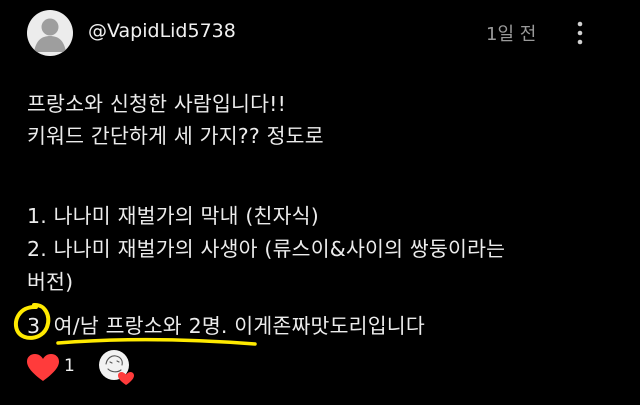 The width and height of the screenshot is (640, 405). I want to click on comment-text-line: 2. 나나미 재벌가의 사생아 (류스이&사이의 쌍둥이라는, so click(266, 249).